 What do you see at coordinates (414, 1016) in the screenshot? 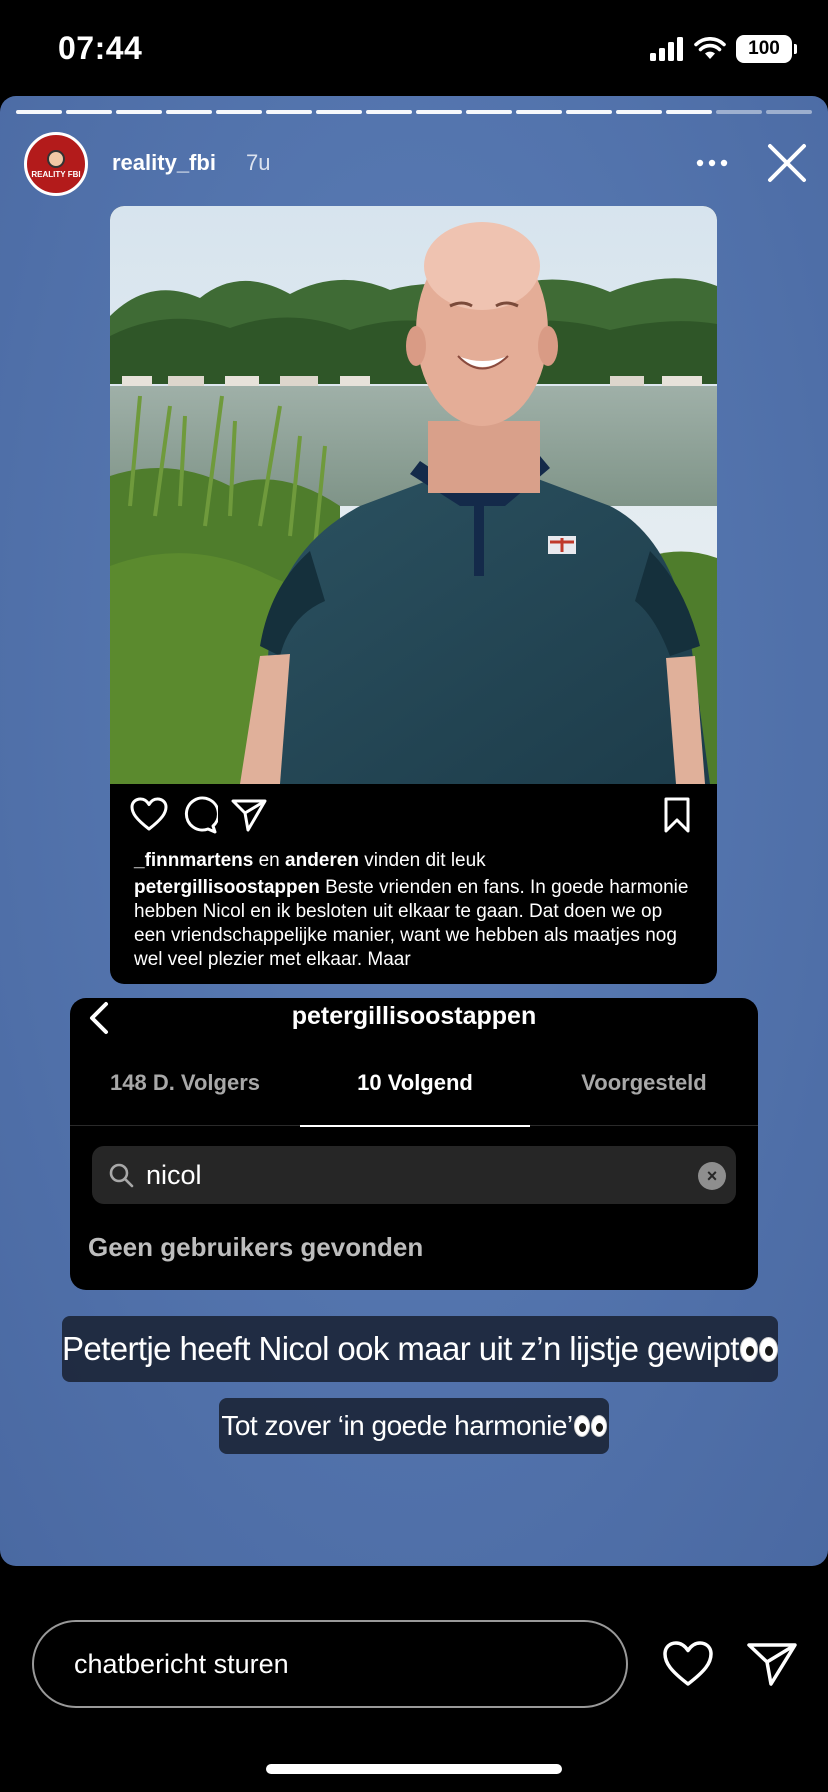
I see `profile-title: petergillisoostappen` at bounding box center [414, 1016].